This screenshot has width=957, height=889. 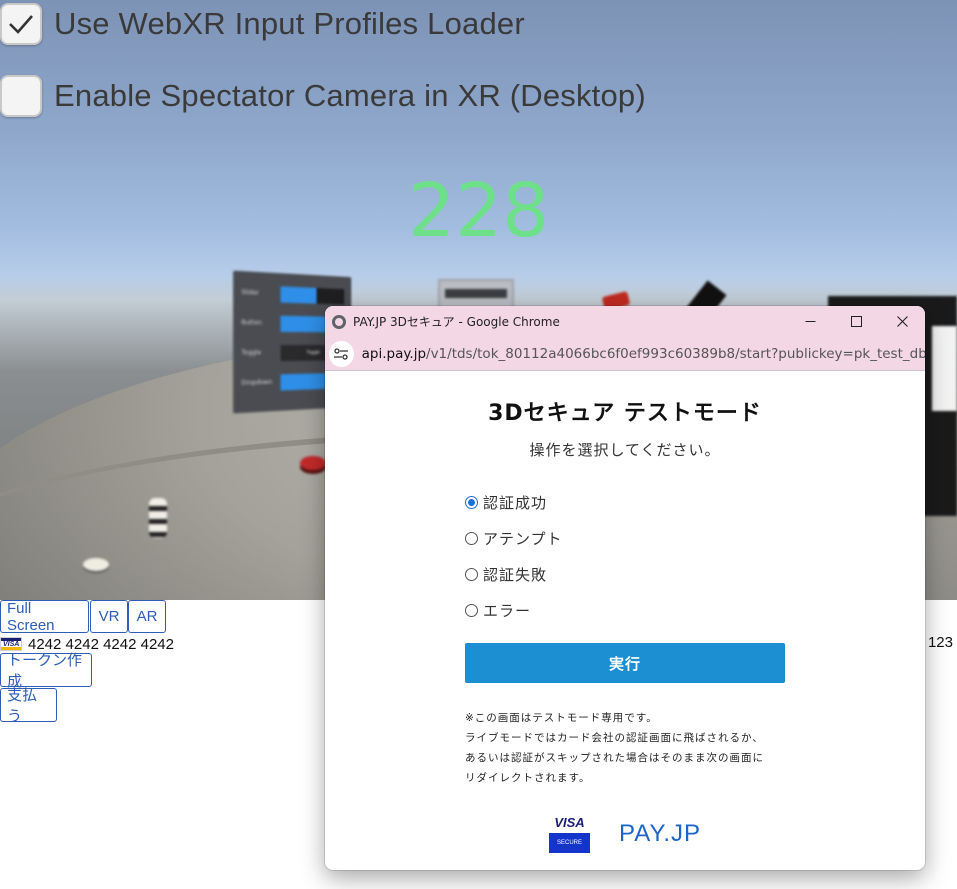 I want to click on maximize-icon, so click(x=856, y=321).